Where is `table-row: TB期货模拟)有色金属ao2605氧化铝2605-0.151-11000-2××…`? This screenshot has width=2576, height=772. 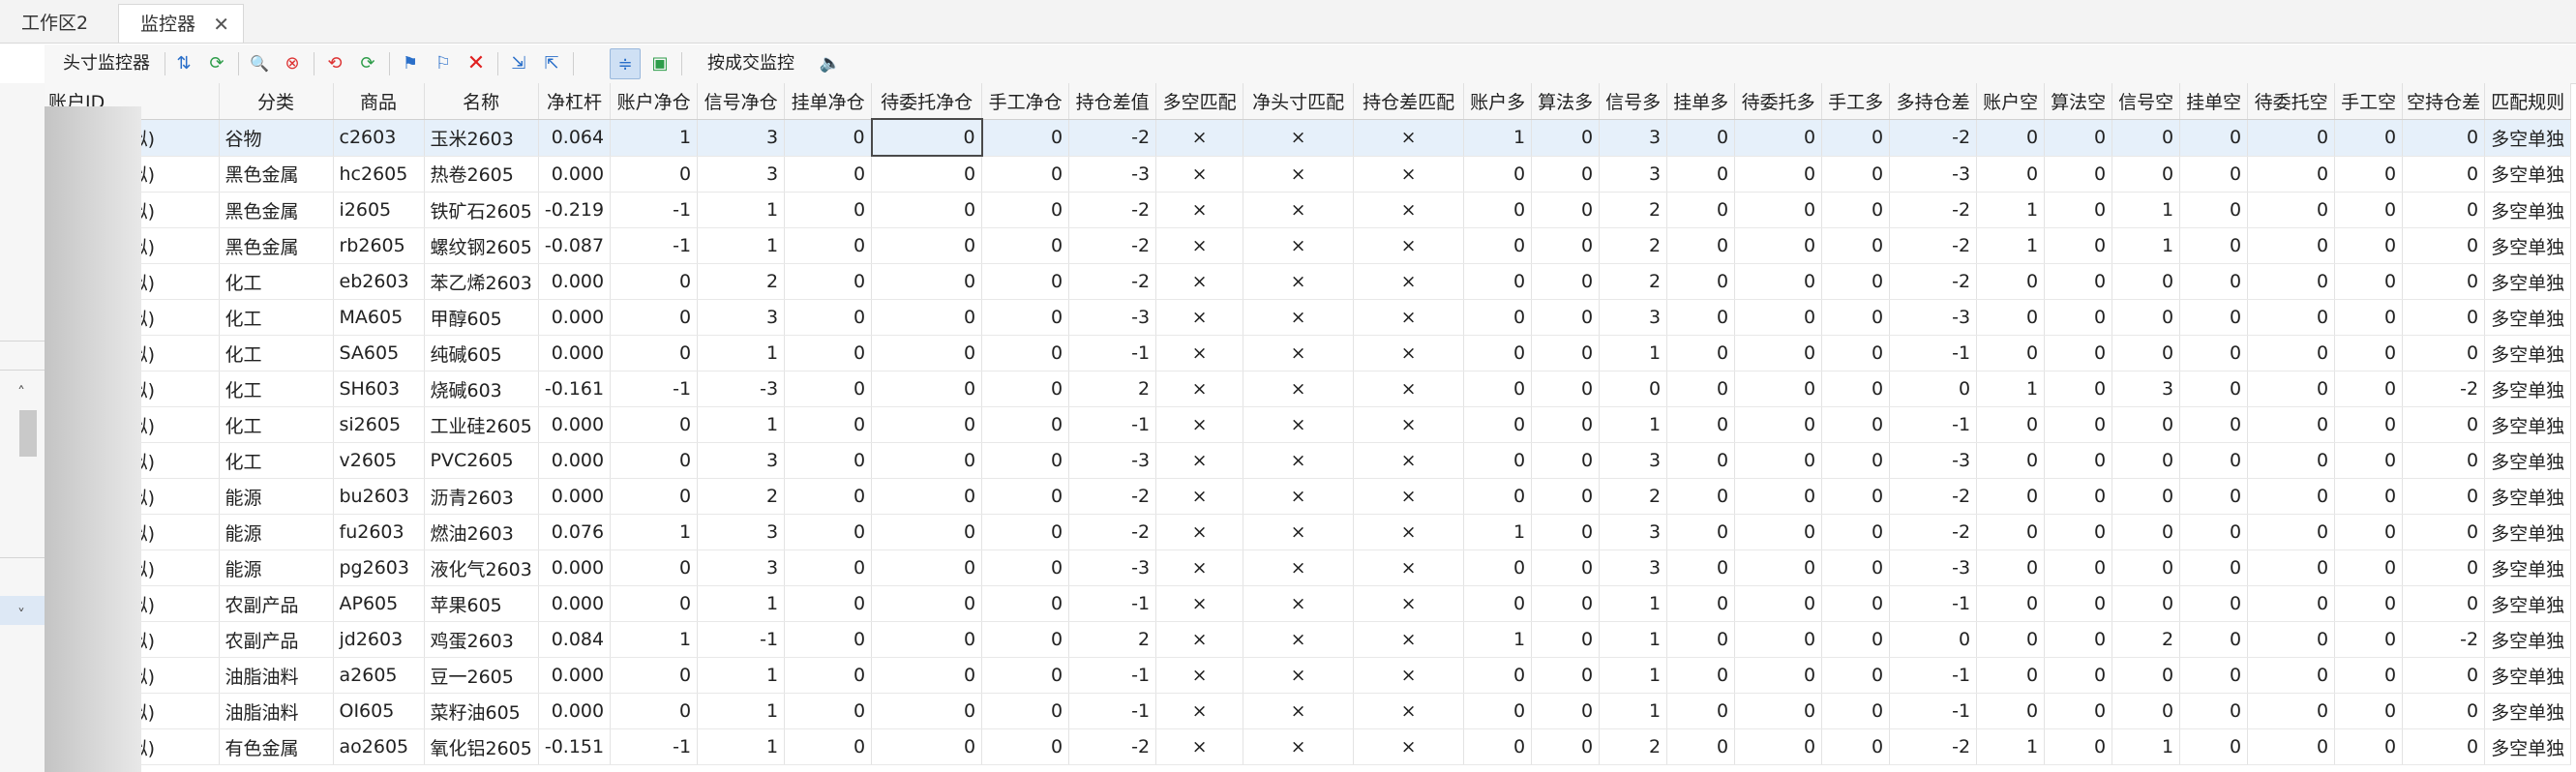 table-row: TB期货模拟)有色金属ao2605氧化铝2605-0.151-11000-2××… is located at coordinates (1308, 746).